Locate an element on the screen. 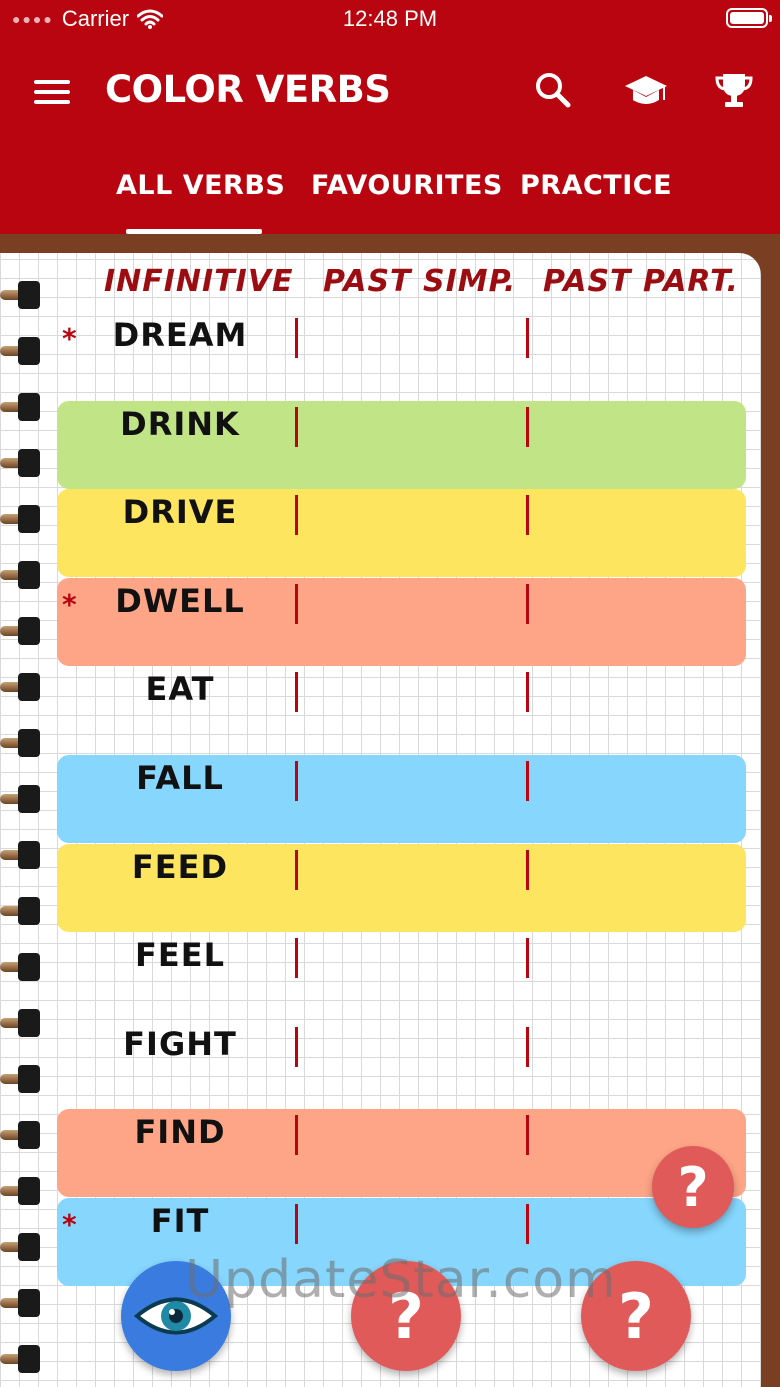 Image resolution: width=780 pixels, height=1387 pixels. verb-infinitive: DRINK is located at coordinates (180, 424).